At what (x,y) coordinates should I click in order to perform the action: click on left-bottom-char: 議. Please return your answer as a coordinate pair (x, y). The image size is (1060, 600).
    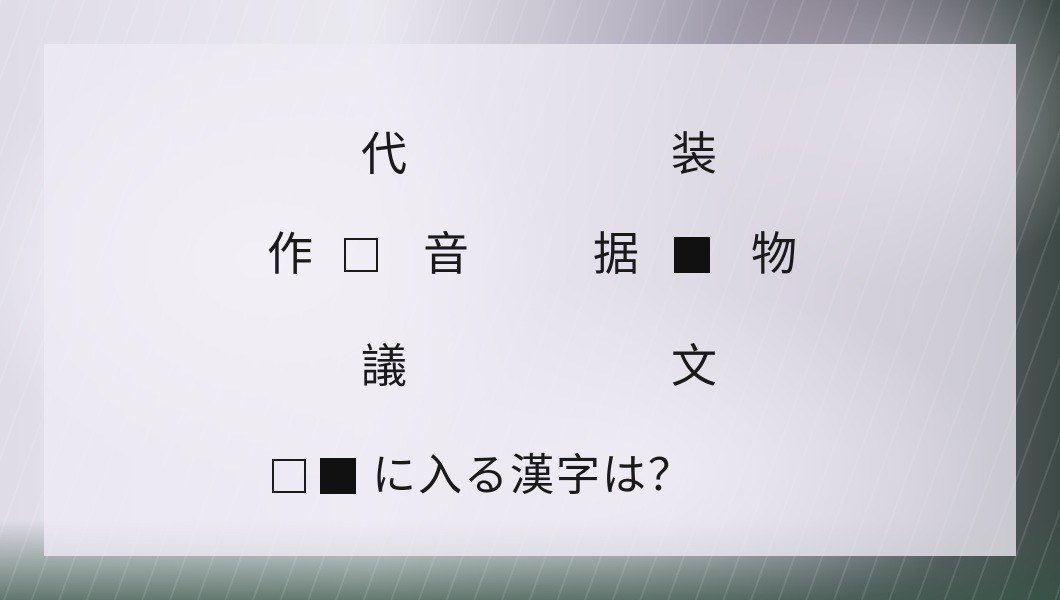
    Looking at the image, I should click on (384, 366).